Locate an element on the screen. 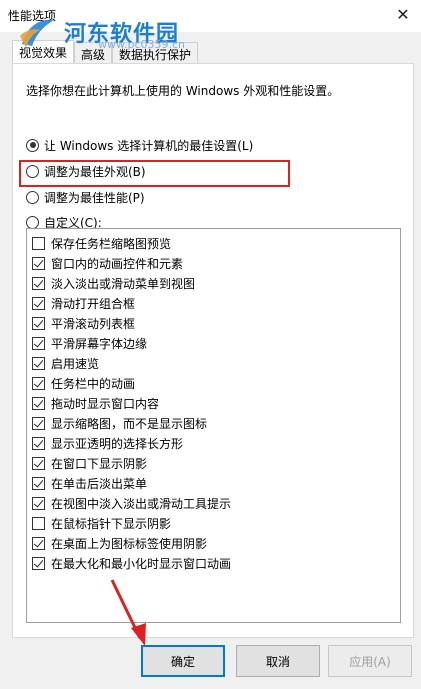  apply-button: 应用(A) is located at coordinates (370, 661).